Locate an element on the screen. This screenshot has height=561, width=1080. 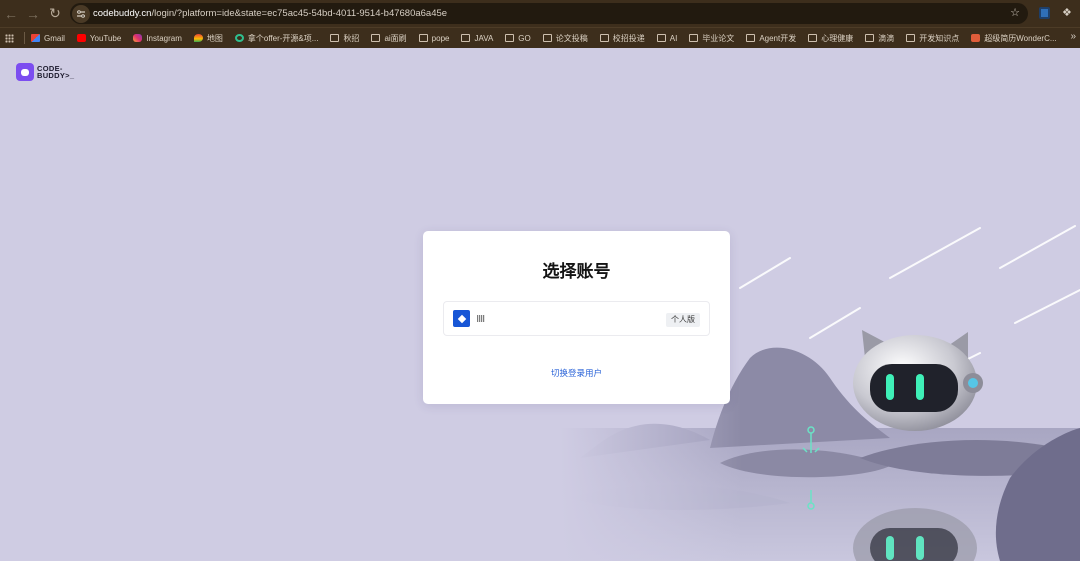
logo-text: CODE-BUDDY>_ is located at coordinates (56, 71).